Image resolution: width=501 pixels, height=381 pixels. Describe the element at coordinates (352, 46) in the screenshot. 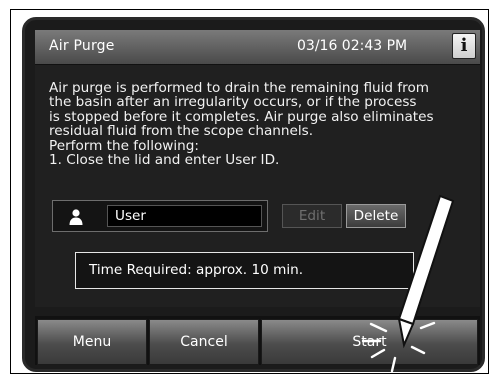

I see `date-time: 03/16 02:43 PM` at that location.